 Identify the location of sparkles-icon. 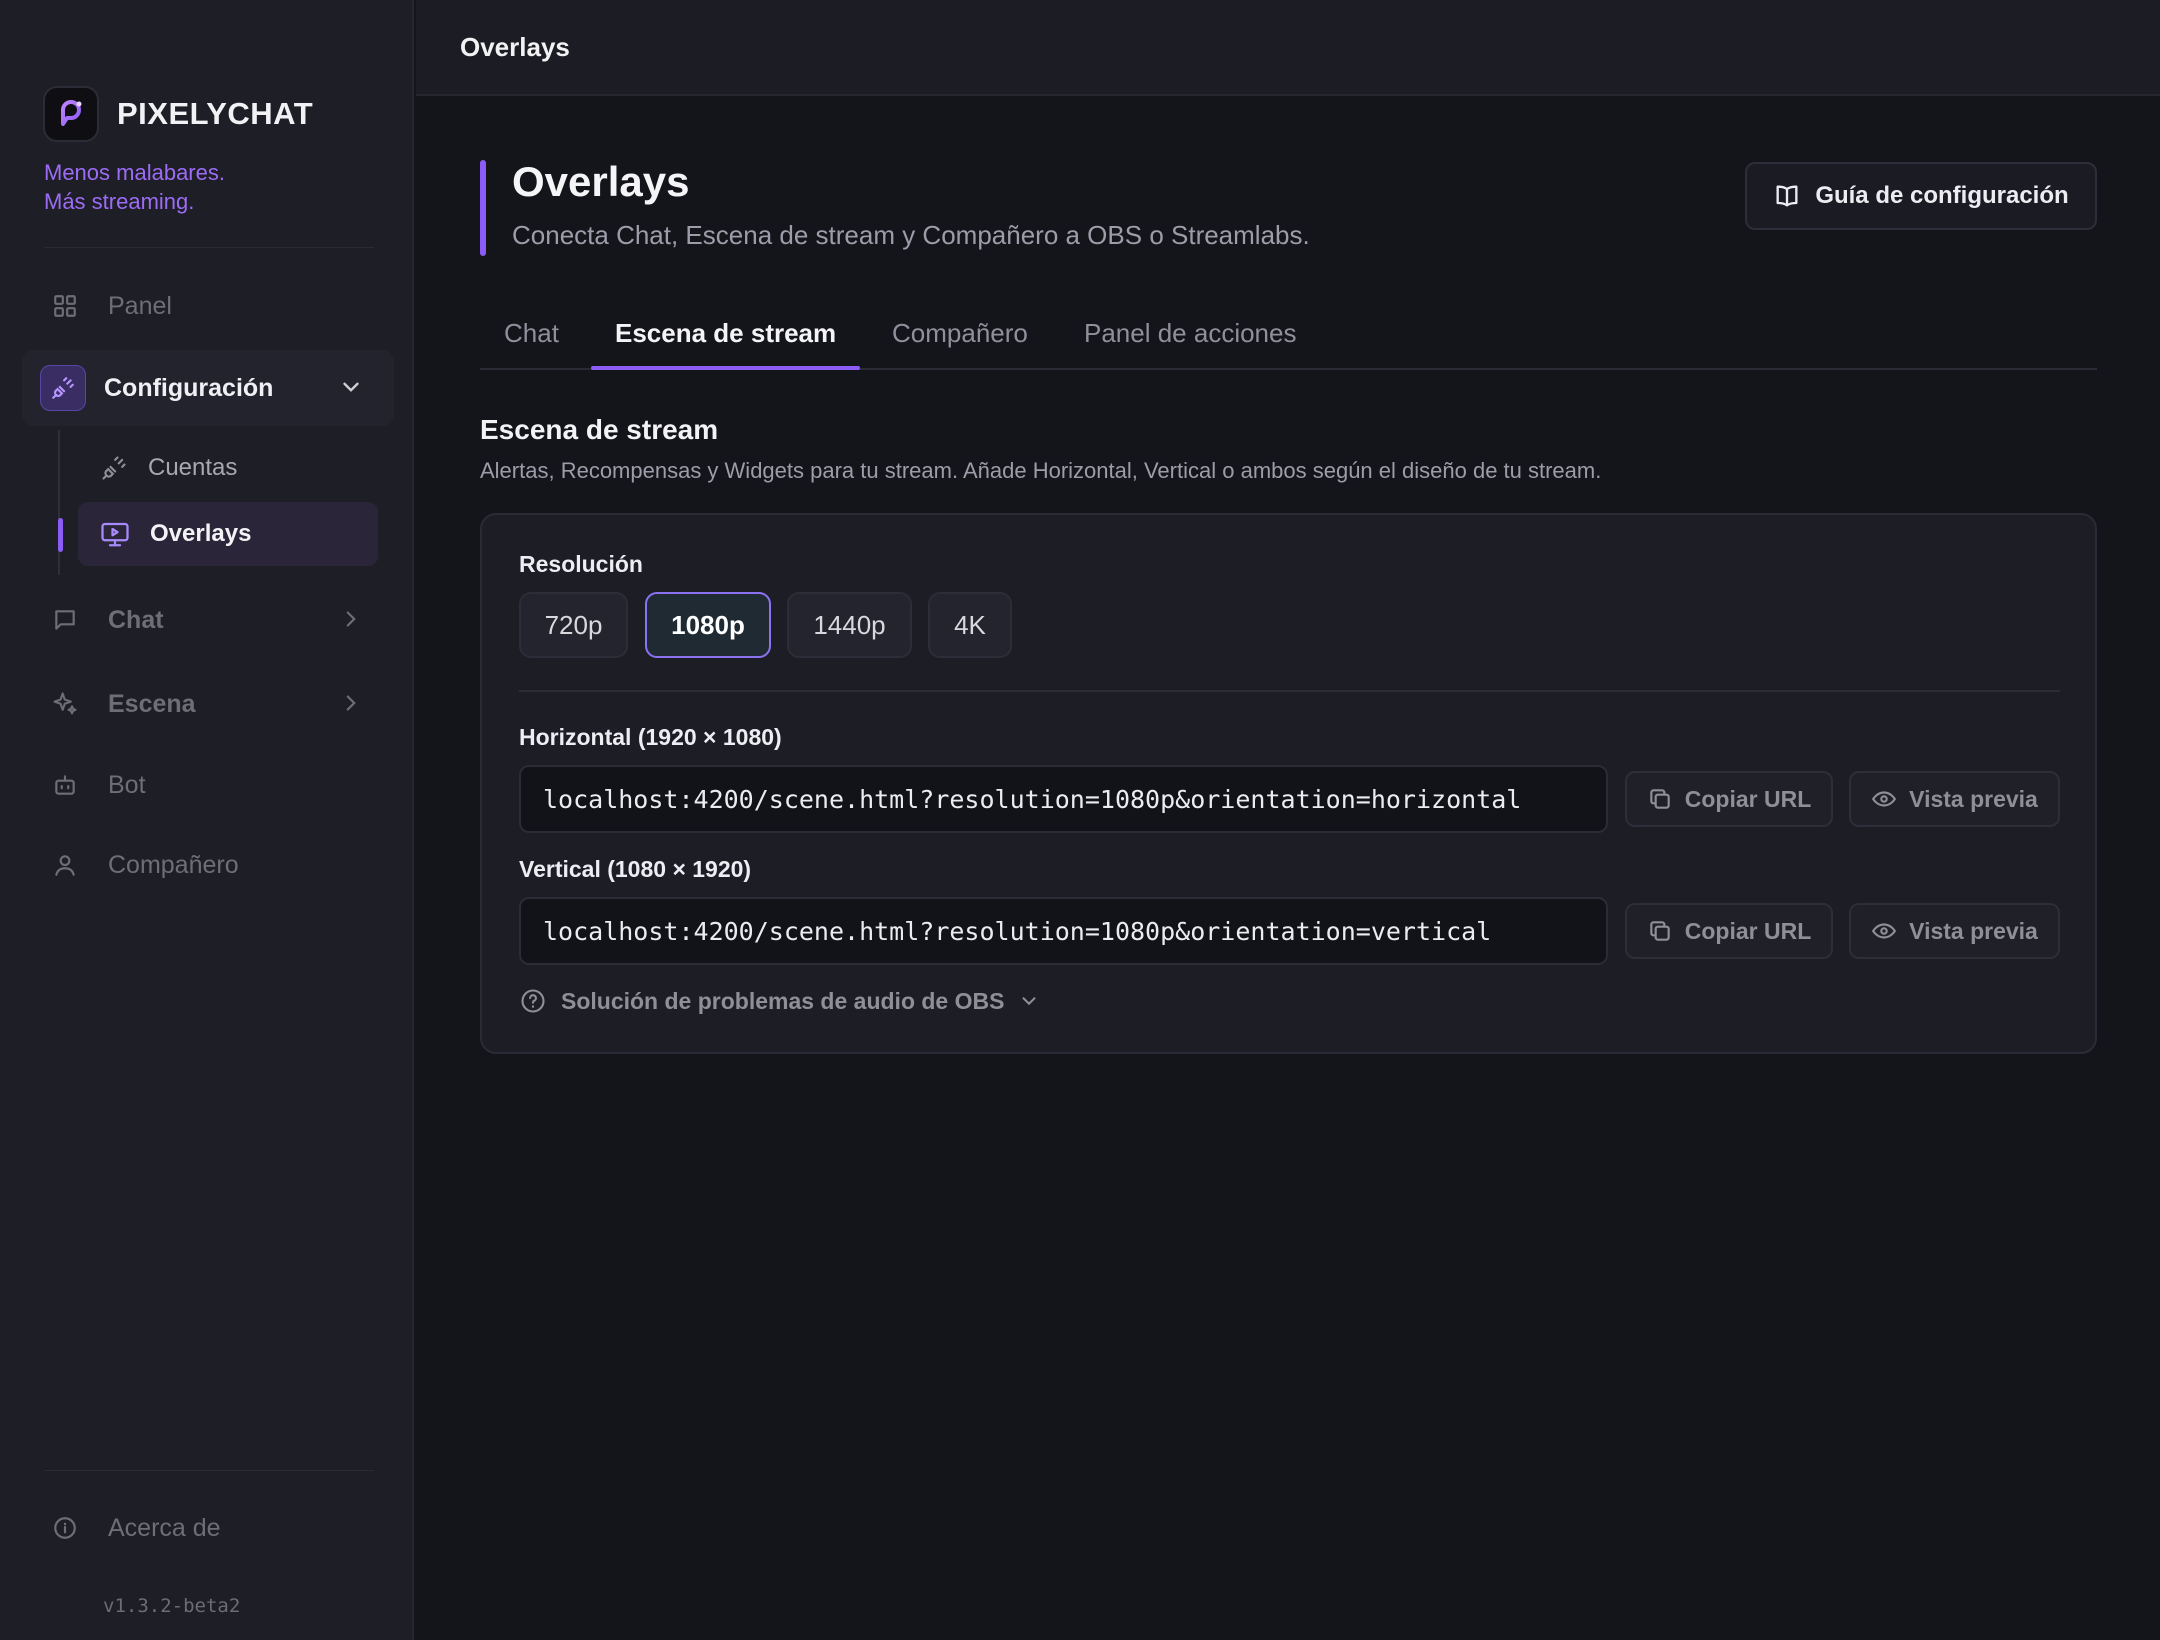
(65, 704).